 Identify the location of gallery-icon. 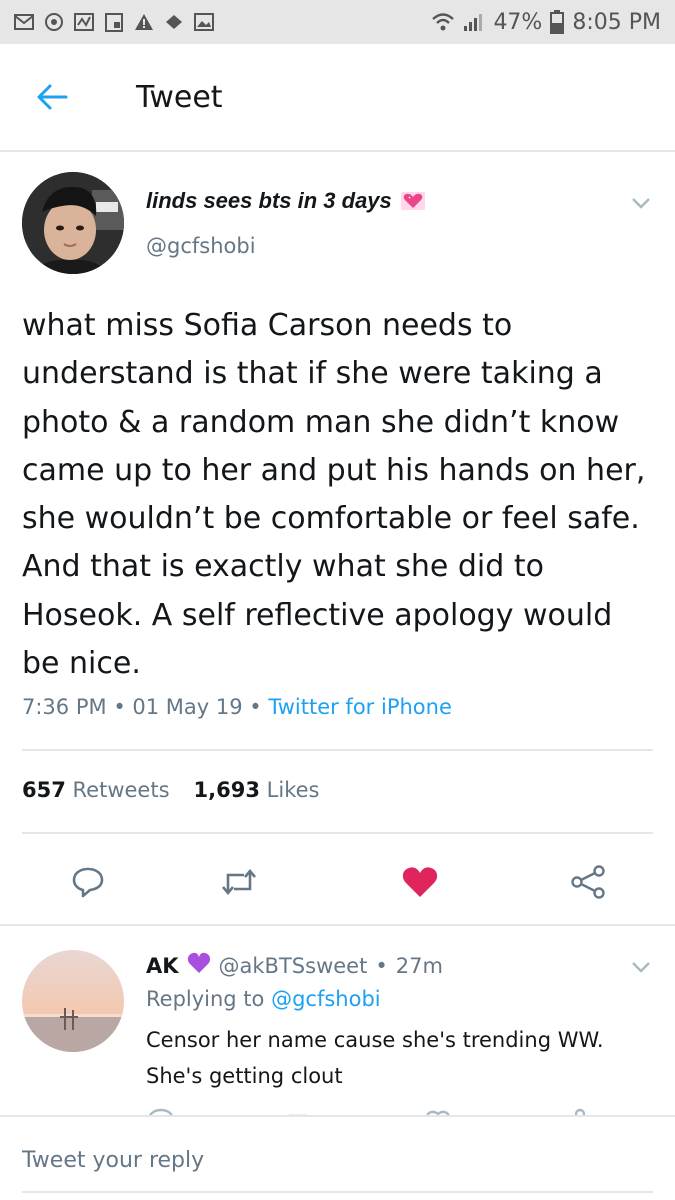
(84, 22).